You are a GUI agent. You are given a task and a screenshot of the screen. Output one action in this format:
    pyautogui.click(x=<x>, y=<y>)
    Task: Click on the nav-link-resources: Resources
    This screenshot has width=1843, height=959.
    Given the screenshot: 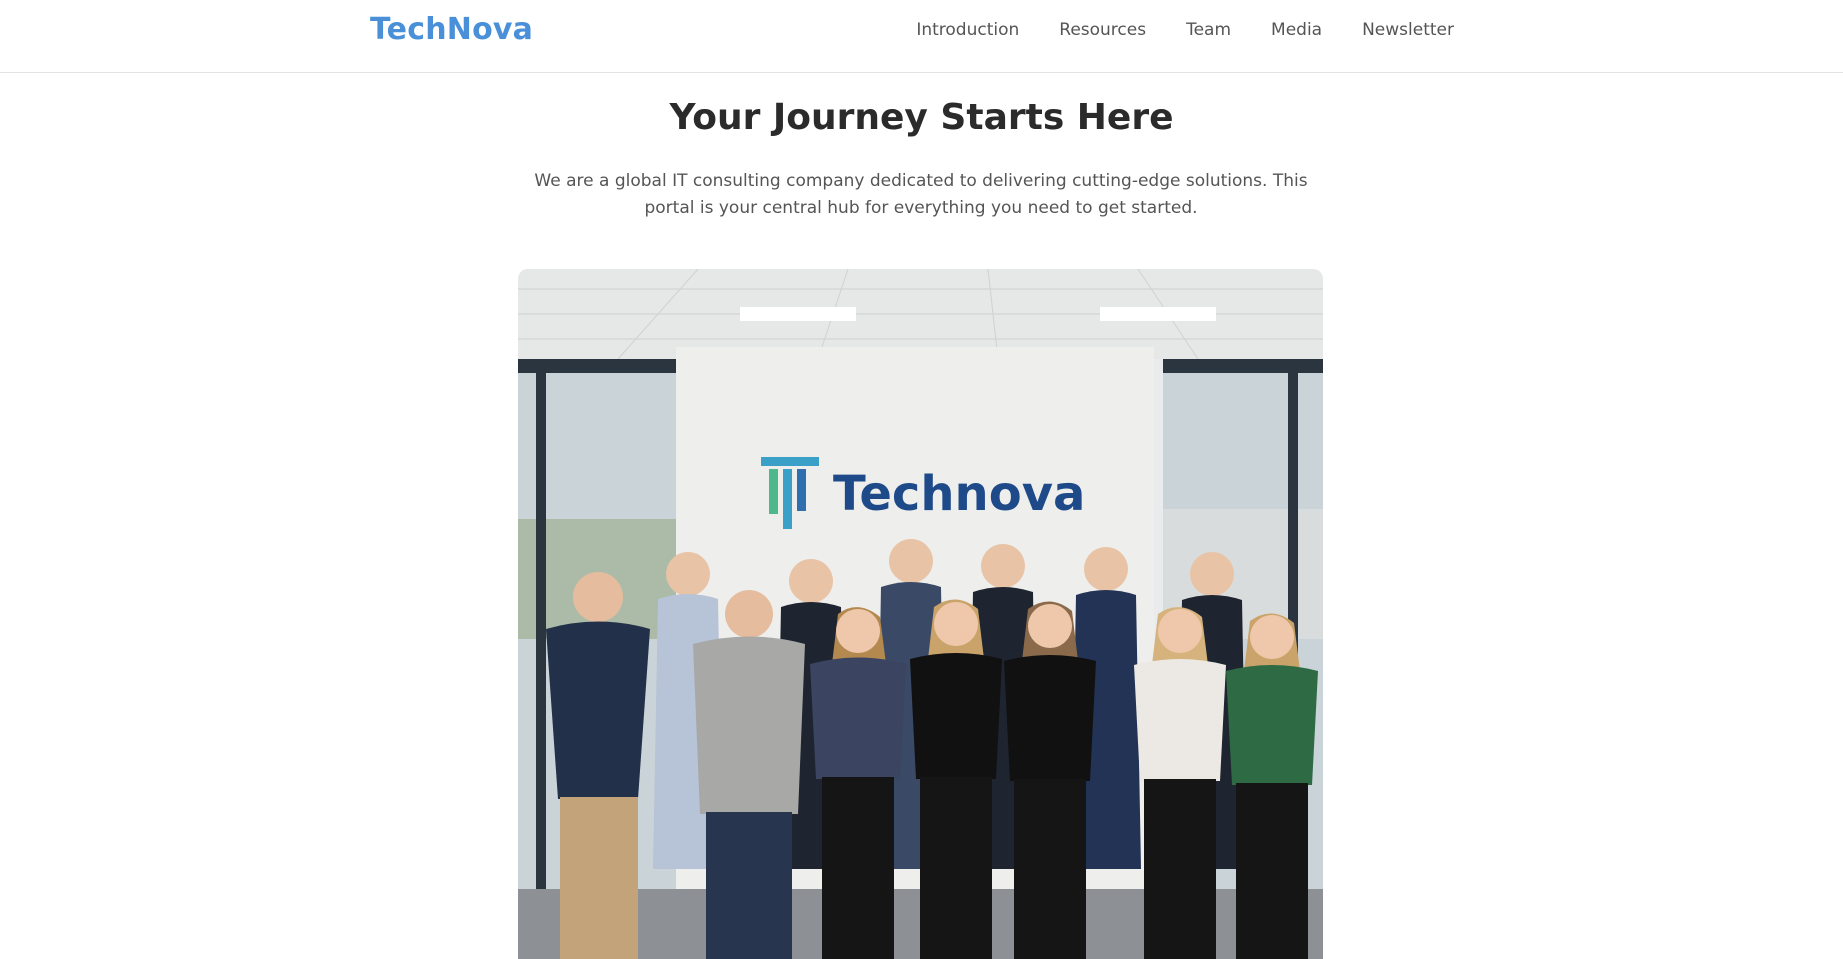 What is the action you would take?
    pyautogui.click(x=1102, y=30)
    